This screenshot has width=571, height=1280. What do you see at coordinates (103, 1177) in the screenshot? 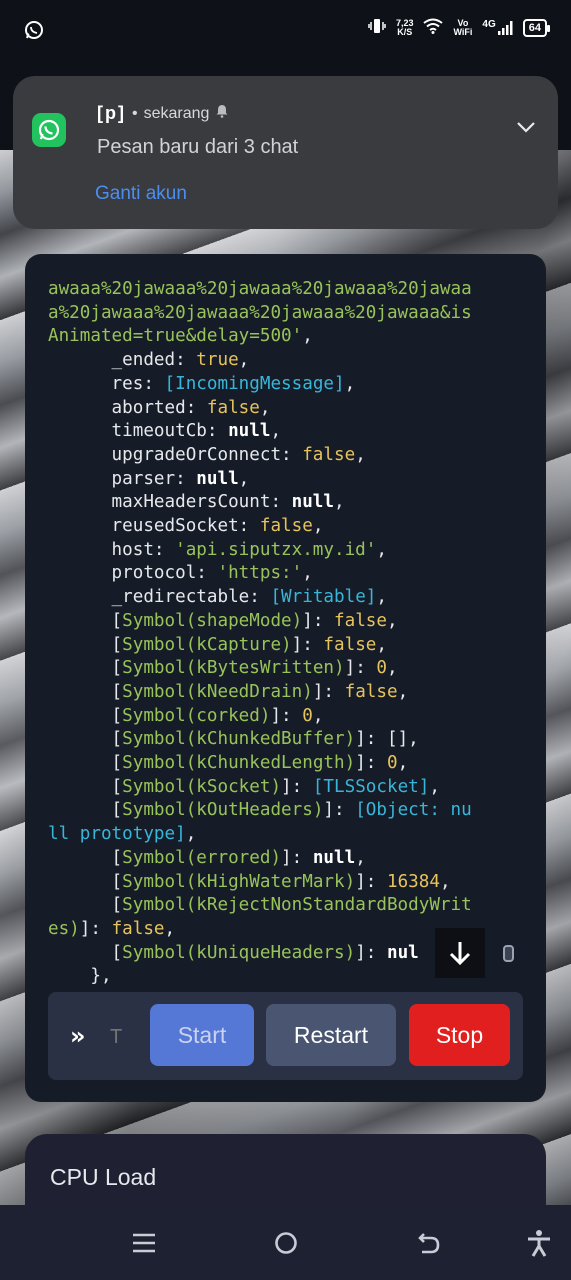
I see `cpu-load-title: CPU Load` at bounding box center [103, 1177].